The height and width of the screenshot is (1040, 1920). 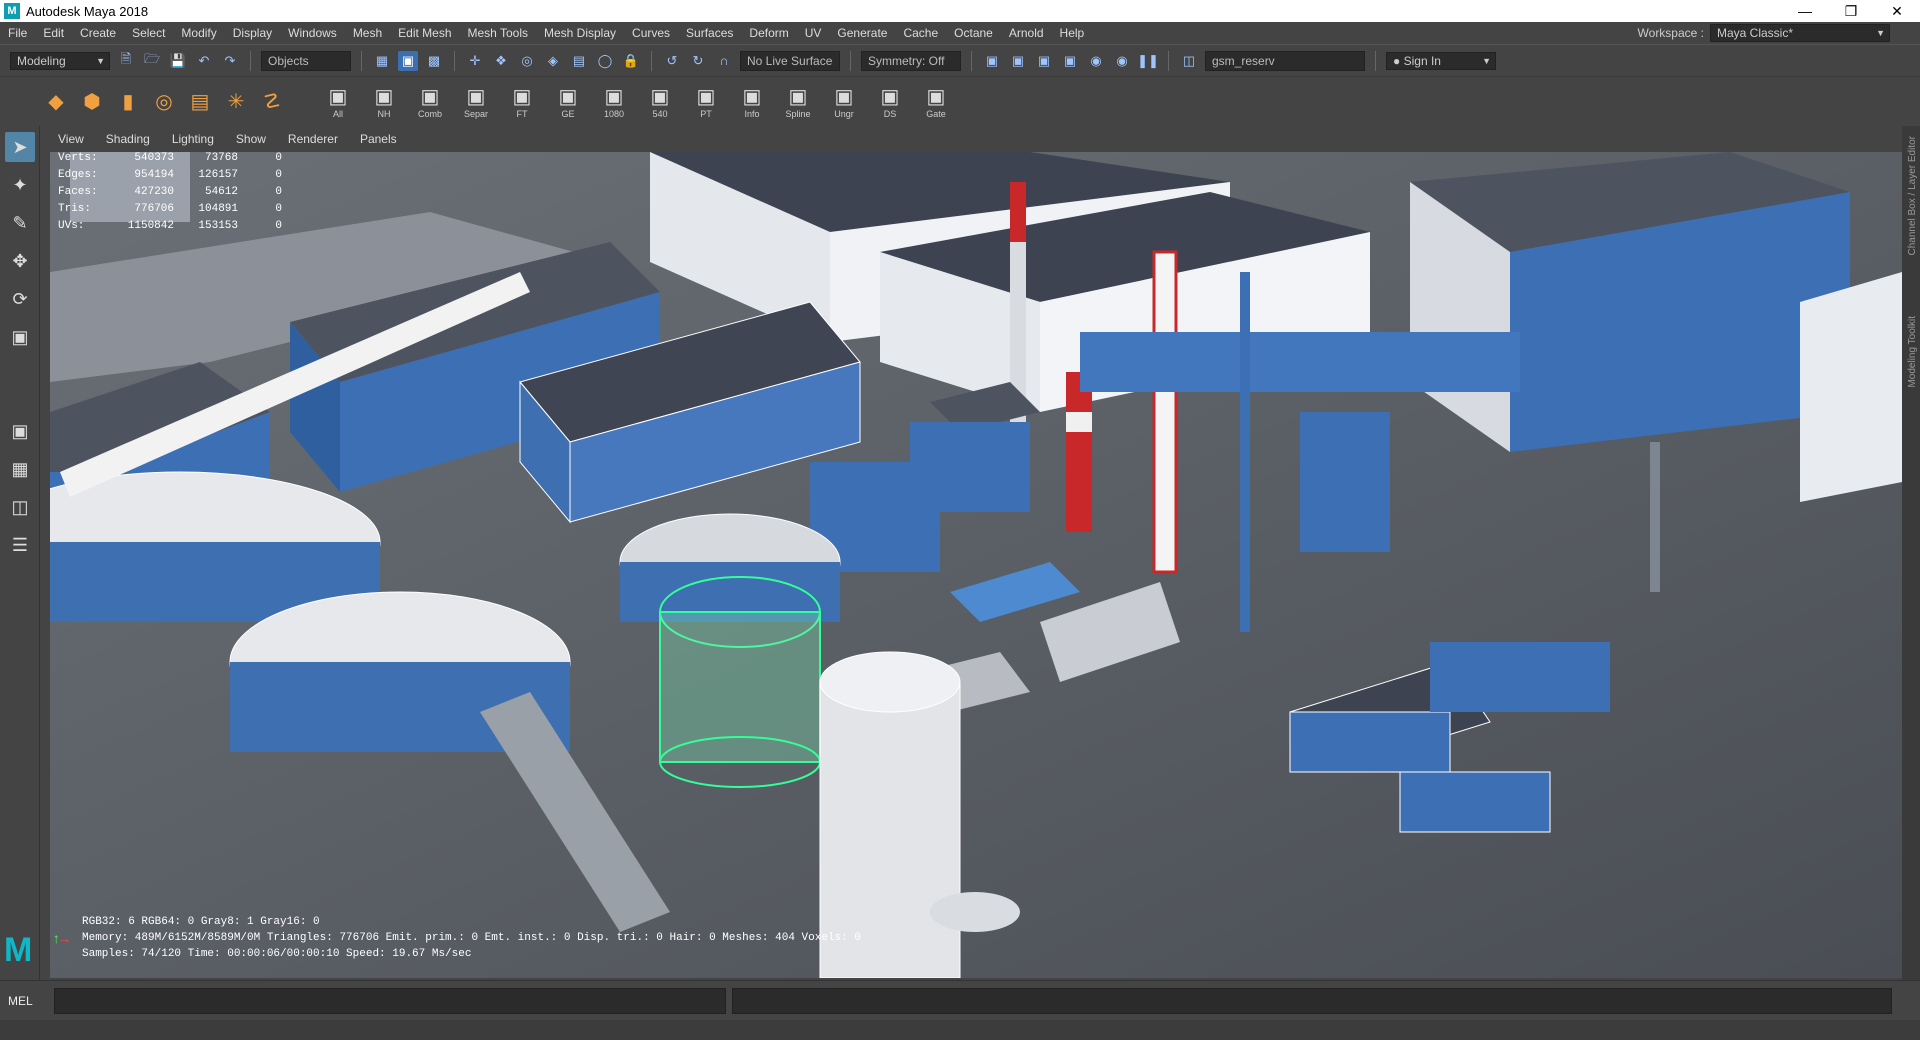 I want to click on new-scene-icon: 🗎, so click(x=126, y=61).